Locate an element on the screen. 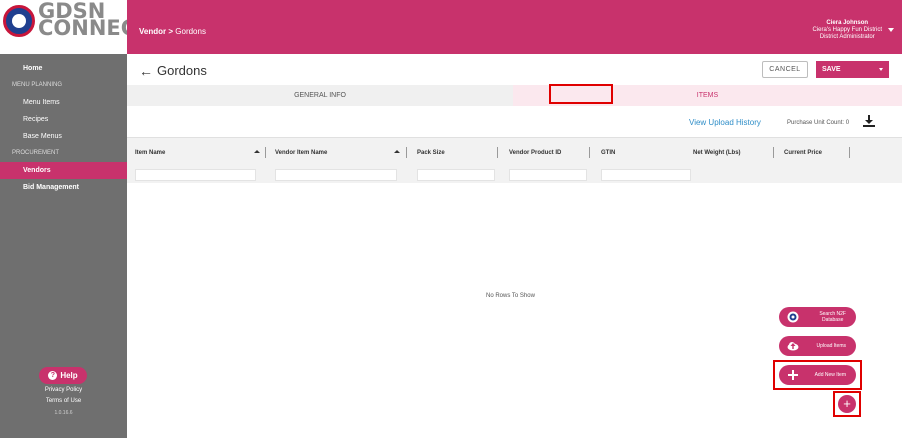 This screenshot has width=902, height=438. highlight-box-items-tab is located at coordinates (581, 94).